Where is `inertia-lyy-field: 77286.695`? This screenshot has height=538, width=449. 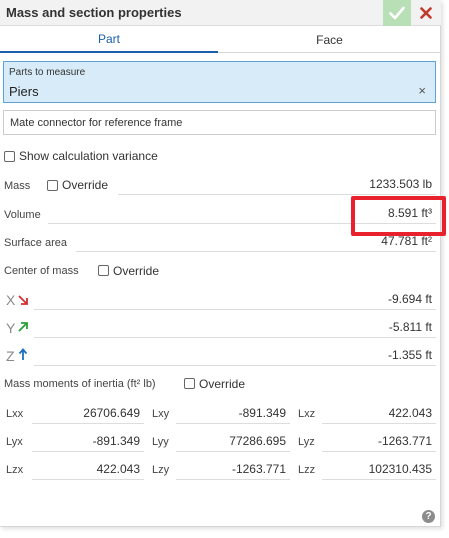
inertia-lyy-field: 77286.695 is located at coordinates (233, 442).